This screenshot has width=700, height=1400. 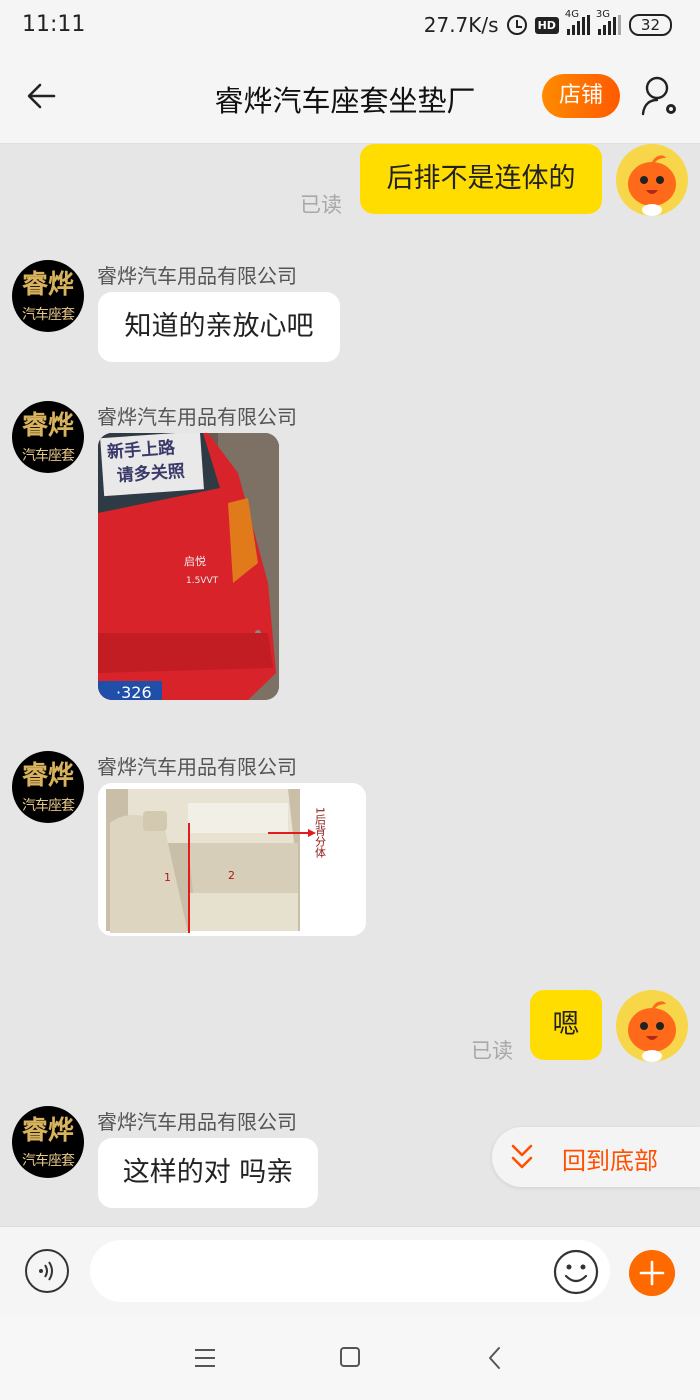 I want to click on chat-header: 睿烨汽车座套坐垫厂 店铺, so click(x=350, y=97).